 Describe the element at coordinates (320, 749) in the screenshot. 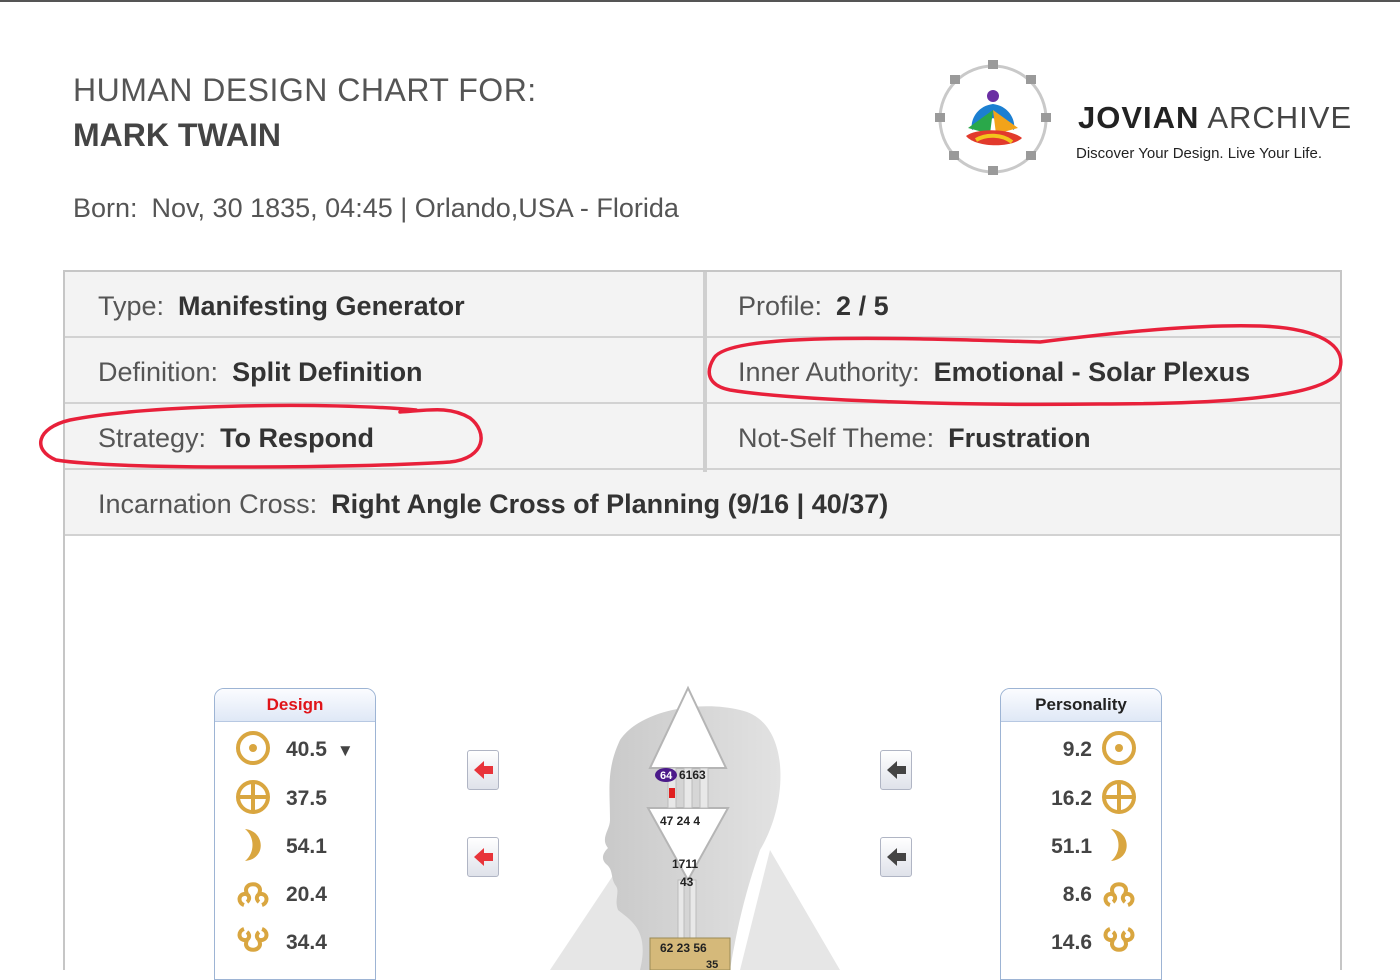

I see `design-row-sun: 40.5 ▼` at that location.